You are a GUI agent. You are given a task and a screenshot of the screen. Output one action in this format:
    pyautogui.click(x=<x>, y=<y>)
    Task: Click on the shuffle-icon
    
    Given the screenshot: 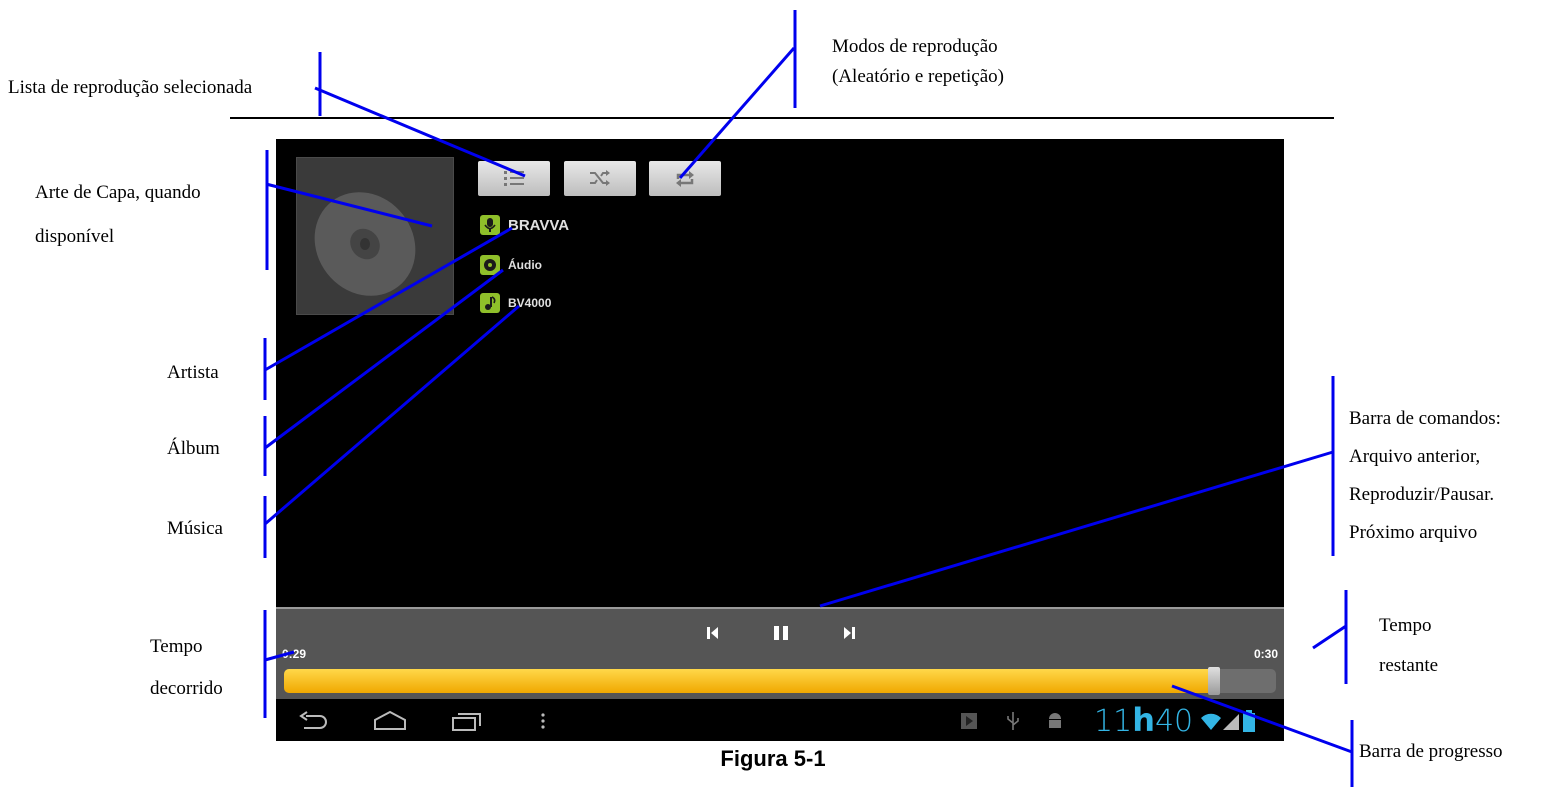 What is the action you would take?
    pyautogui.click(x=600, y=178)
    